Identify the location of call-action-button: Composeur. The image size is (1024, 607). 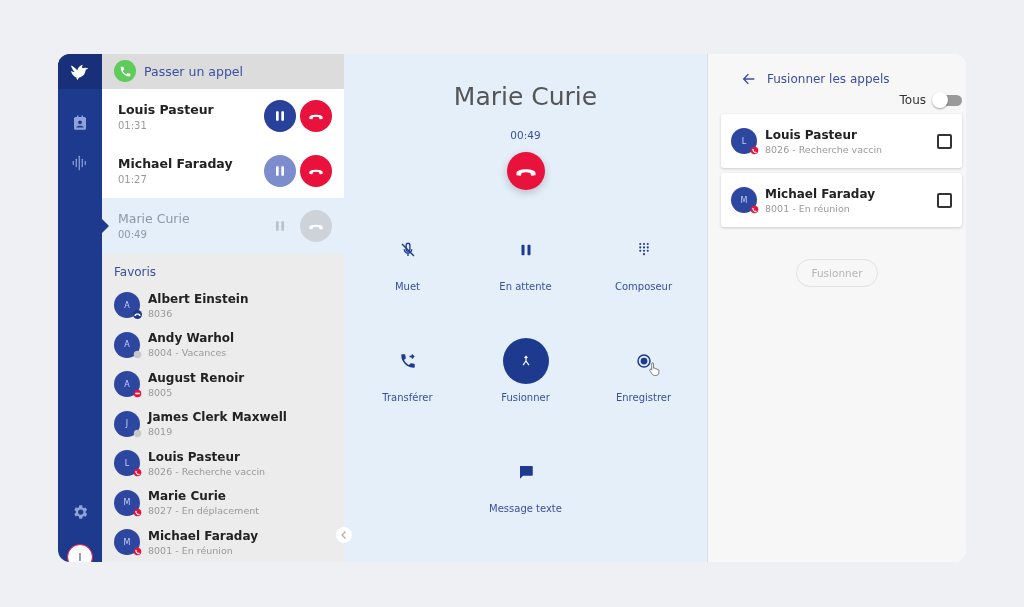
(643, 259).